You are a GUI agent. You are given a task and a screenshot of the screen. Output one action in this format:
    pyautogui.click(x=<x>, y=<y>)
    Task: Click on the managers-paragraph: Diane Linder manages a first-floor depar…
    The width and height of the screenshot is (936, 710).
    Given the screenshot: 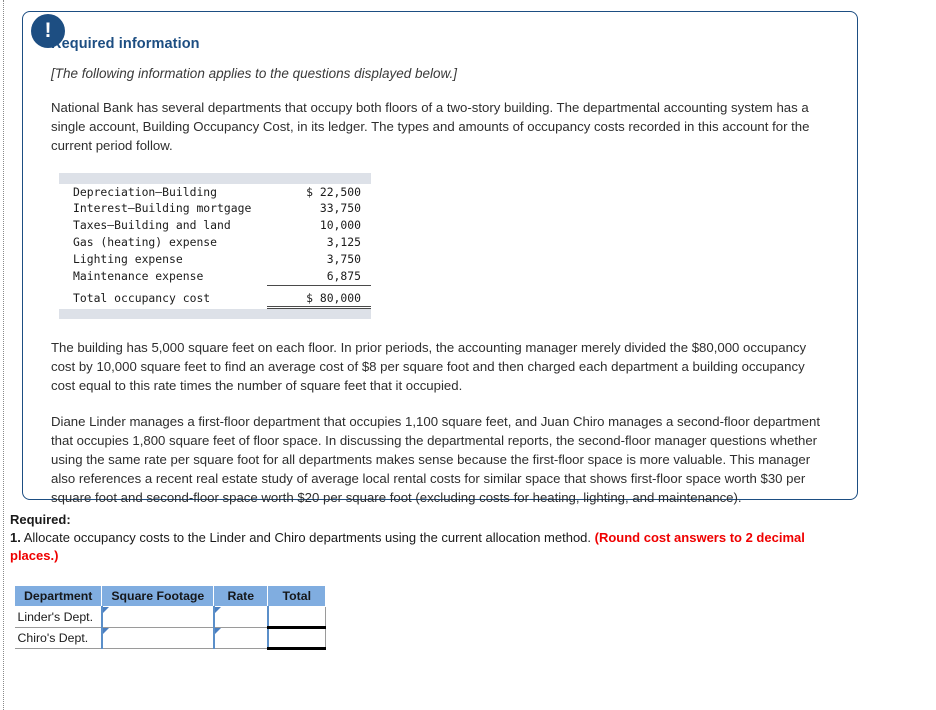 What is the action you would take?
    pyautogui.click(x=435, y=459)
    